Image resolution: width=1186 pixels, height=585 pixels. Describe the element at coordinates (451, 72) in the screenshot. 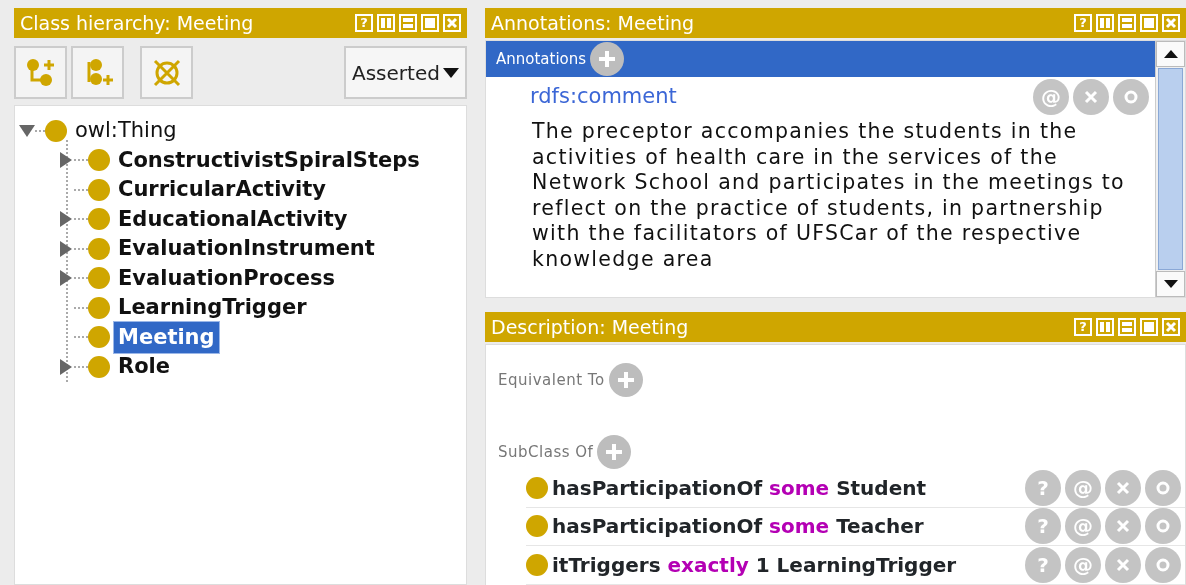

I see `caret-icon` at that location.